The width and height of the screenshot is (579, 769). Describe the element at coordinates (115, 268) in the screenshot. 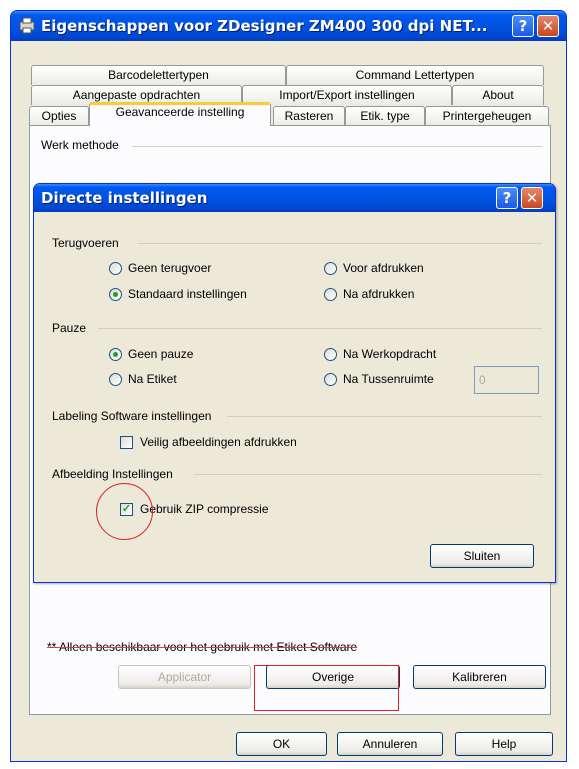

I see `radio-geen-terugvoer` at that location.